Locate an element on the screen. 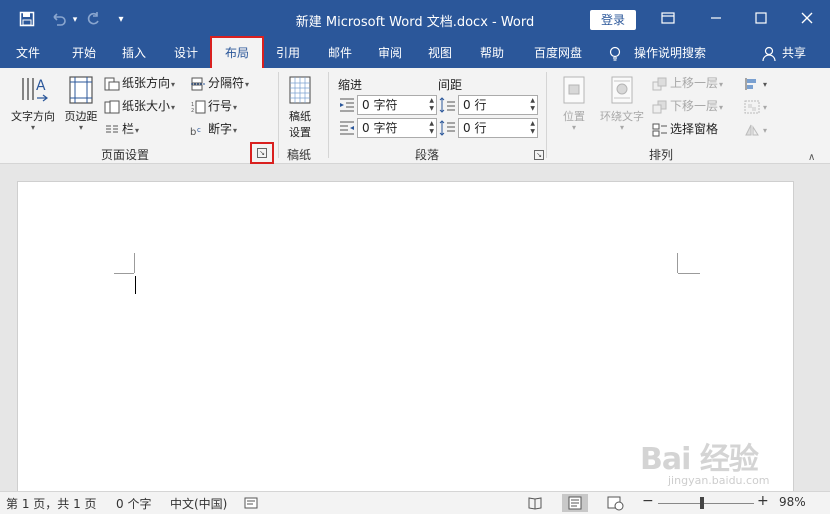 The height and width of the screenshot is (514, 830). language-indicator: 中文(中国) is located at coordinates (198, 503).